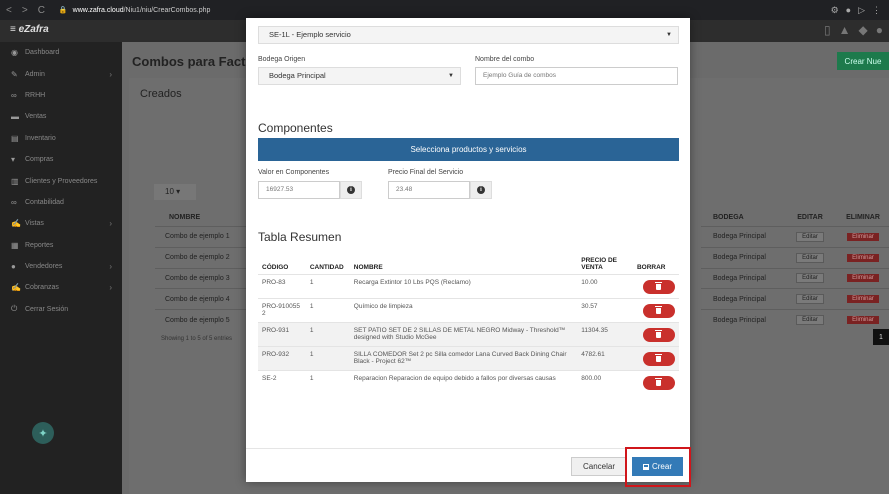 The image size is (889, 494). What do you see at coordinates (299, 190) in the screenshot?
I see `valor-input: 16927.53` at bounding box center [299, 190].